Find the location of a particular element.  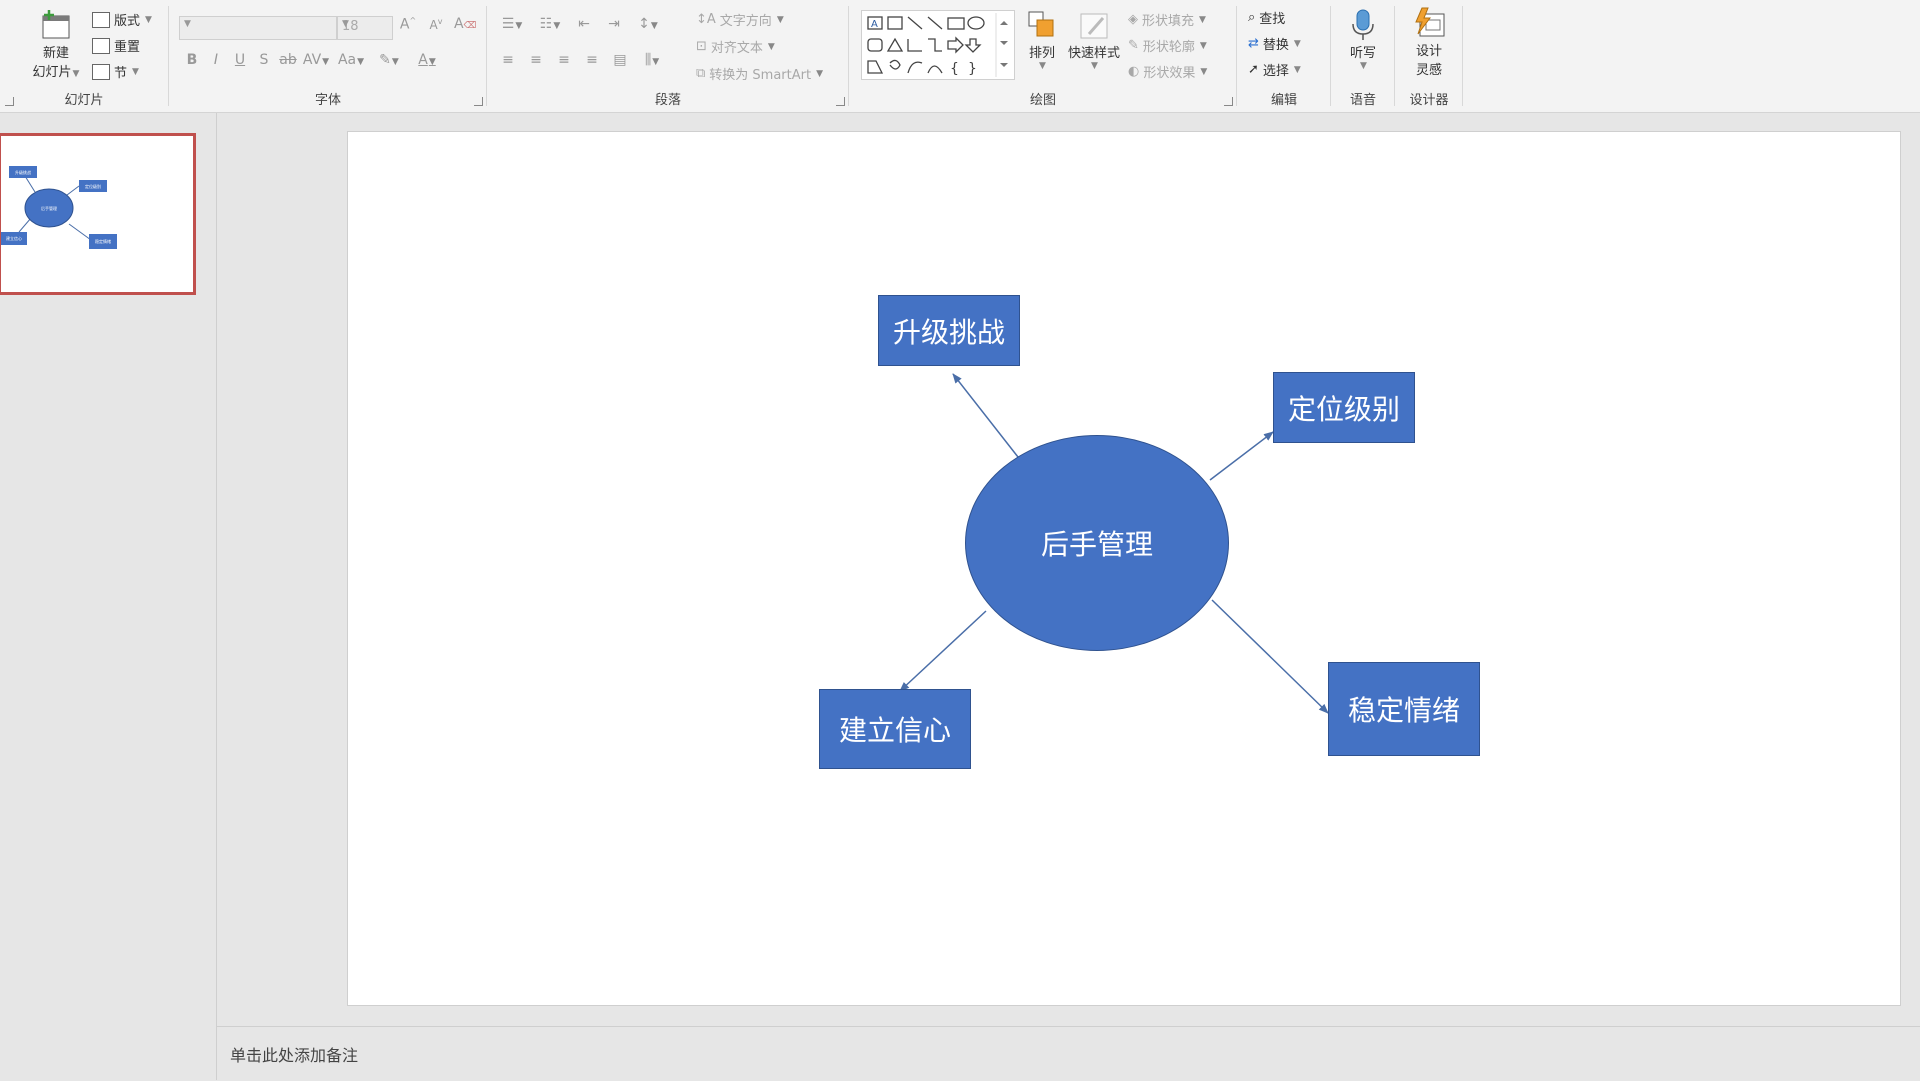

arrow-to-build-confidence is located at coordinates (943, 651).